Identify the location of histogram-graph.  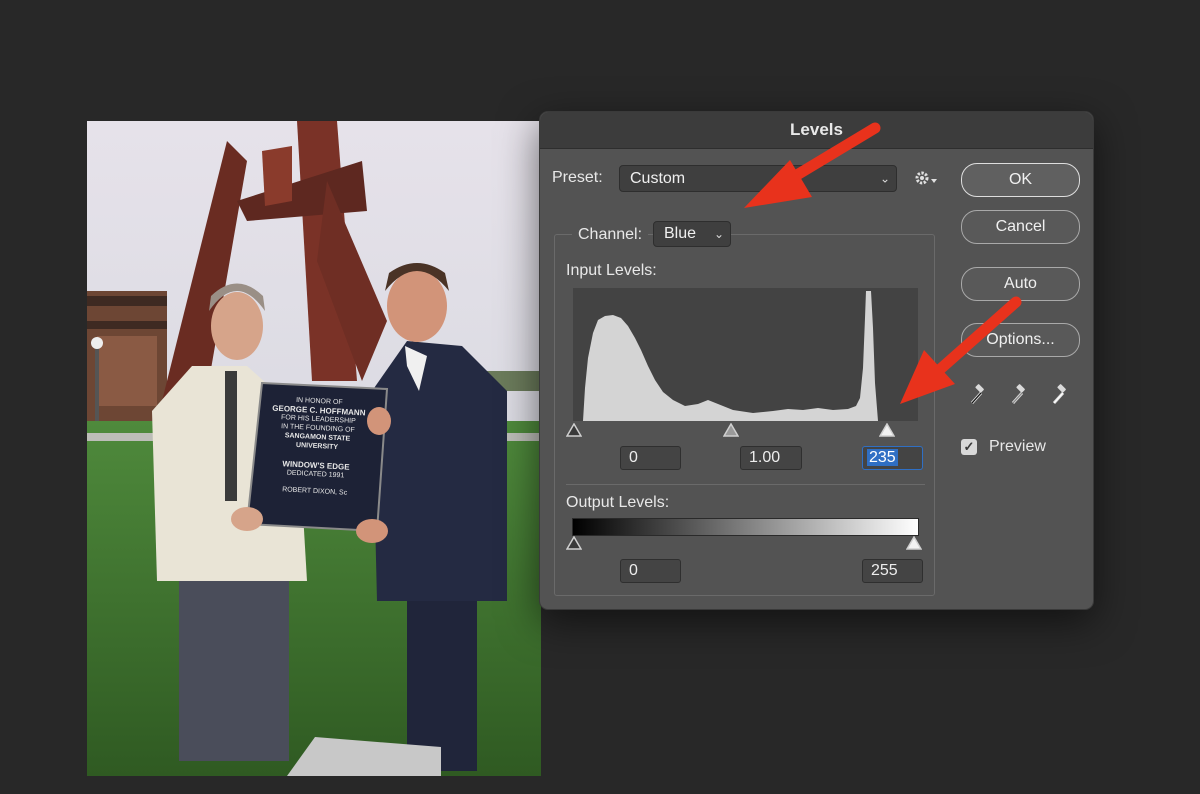
(730, 356).